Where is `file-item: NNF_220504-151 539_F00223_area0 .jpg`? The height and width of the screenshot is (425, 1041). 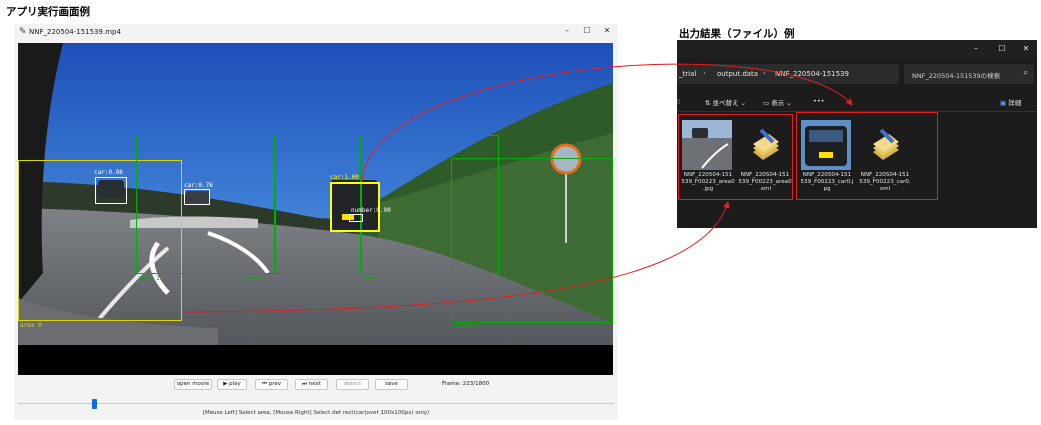 file-item: NNF_220504-151 539_F00223_area0 .jpg is located at coordinates (708, 160).